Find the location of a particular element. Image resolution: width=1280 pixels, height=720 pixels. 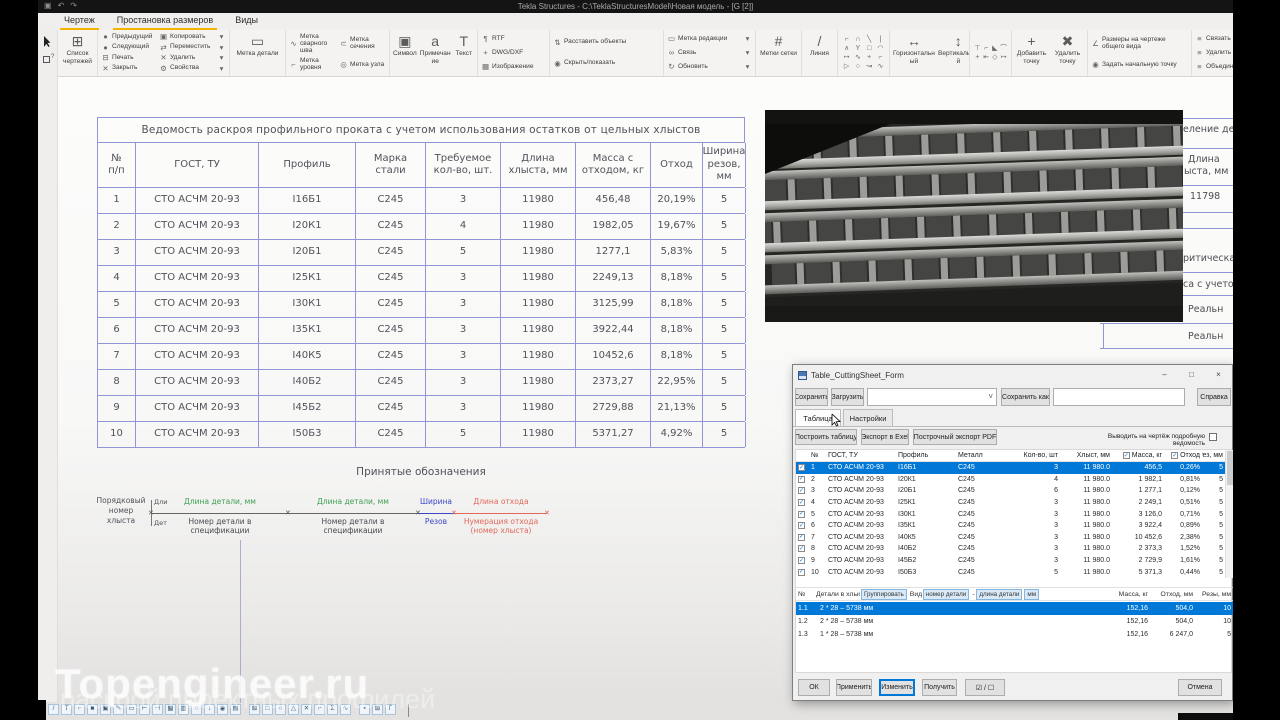

sketch-shape-icon: ∩ is located at coordinates (857, 39).